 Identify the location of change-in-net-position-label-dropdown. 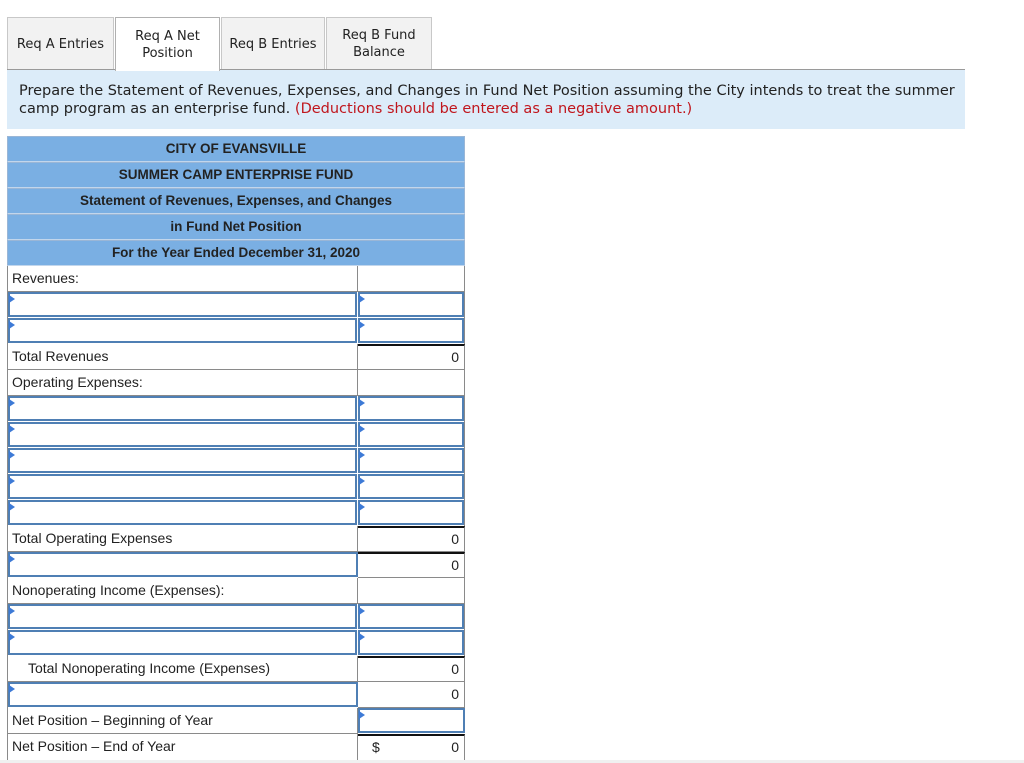
(183, 694).